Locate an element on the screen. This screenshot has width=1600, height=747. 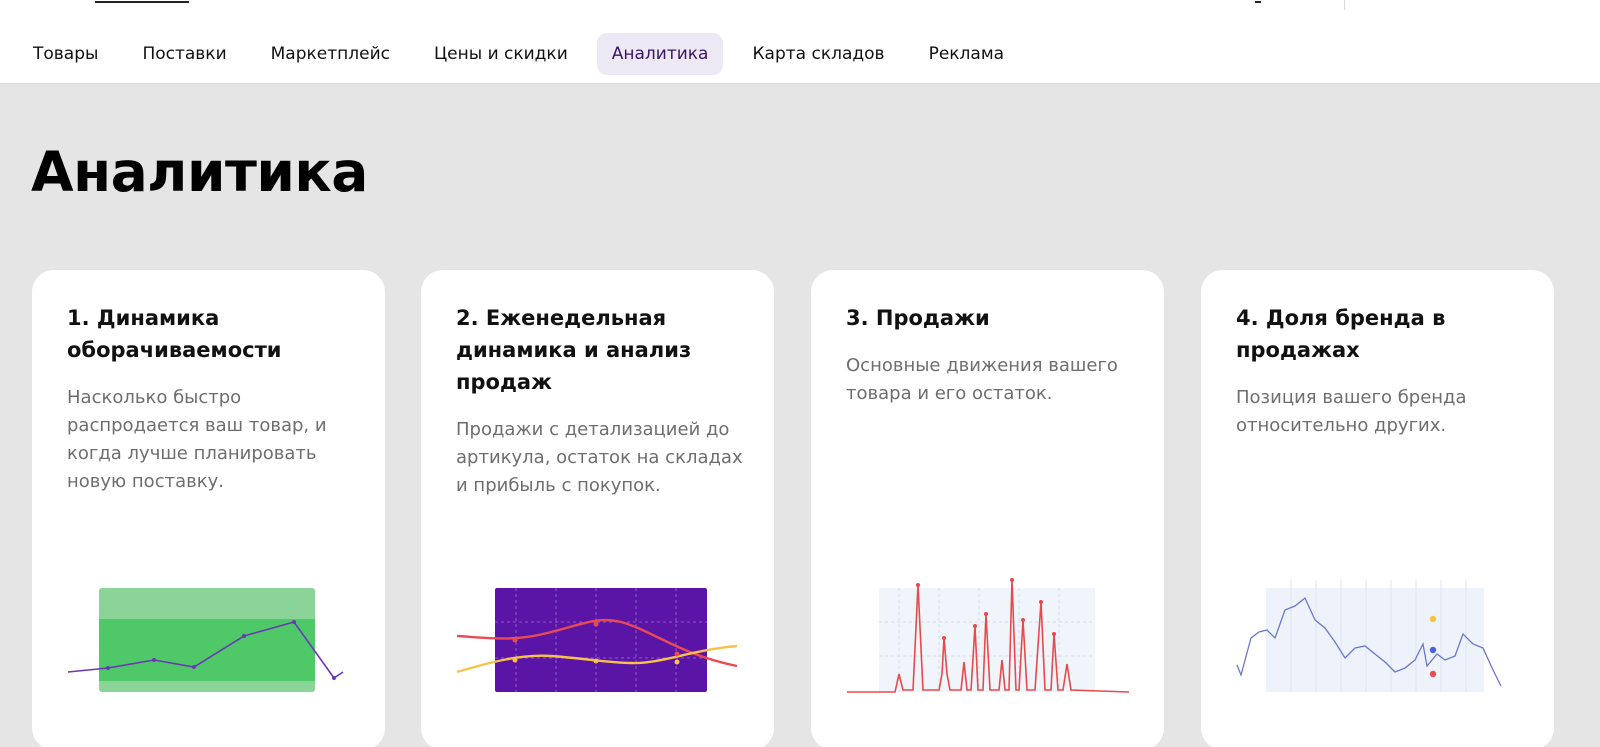
tab-analytics: Аналитика is located at coordinates (660, 54).